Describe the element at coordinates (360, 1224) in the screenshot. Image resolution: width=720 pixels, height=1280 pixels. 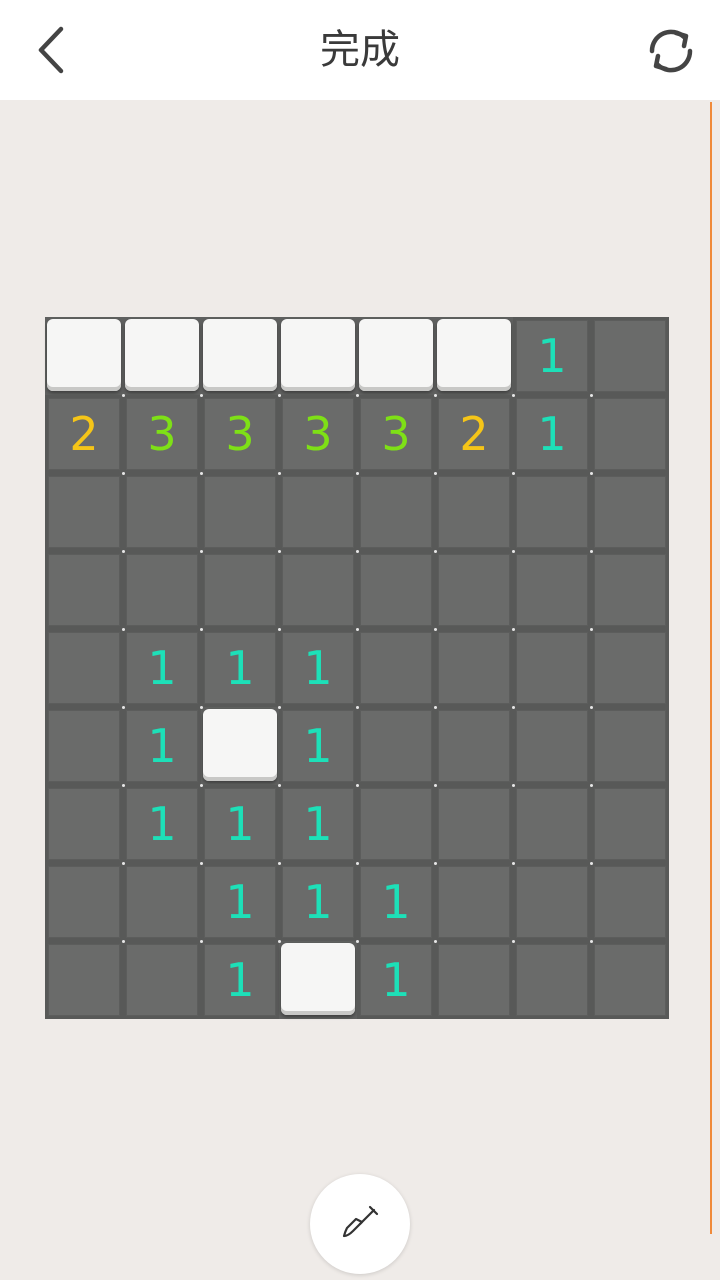
I see `dig-mode-button` at that location.